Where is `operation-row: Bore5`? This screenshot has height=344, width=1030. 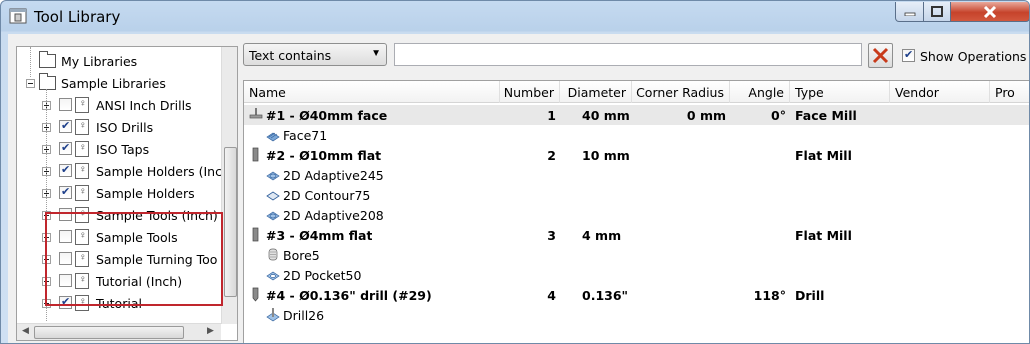
operation-row: Bore5 is located at coordinates (636, 255).